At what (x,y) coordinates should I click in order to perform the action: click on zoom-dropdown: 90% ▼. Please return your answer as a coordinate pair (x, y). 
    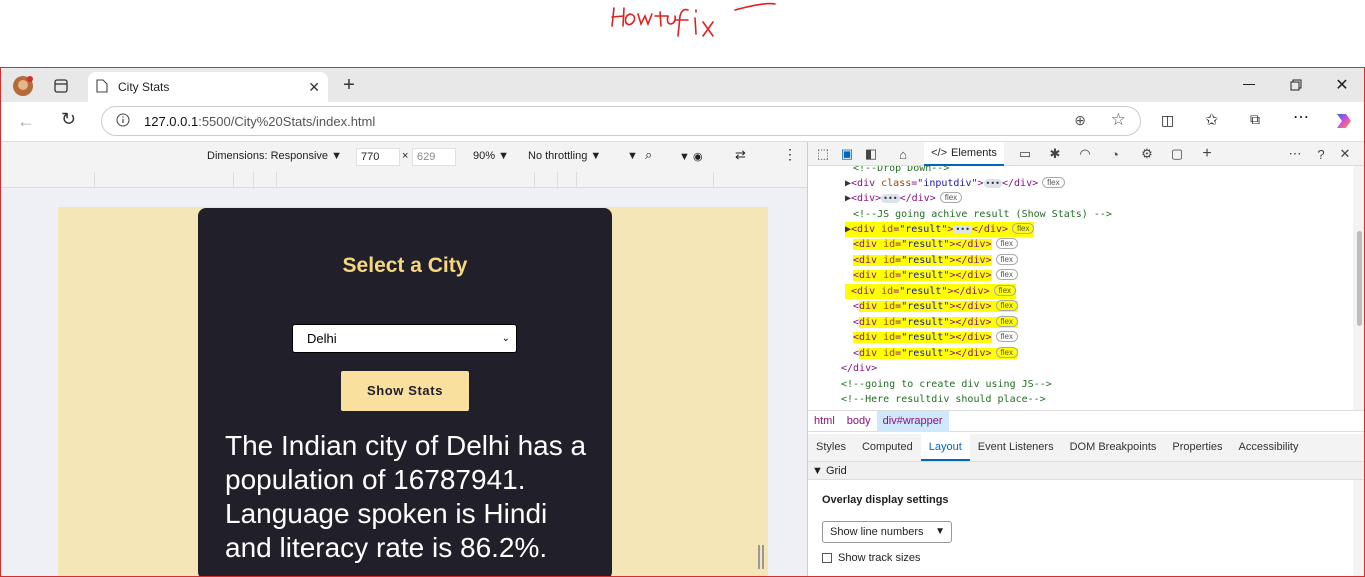
    Looking at the image, I should click on (491, 156).